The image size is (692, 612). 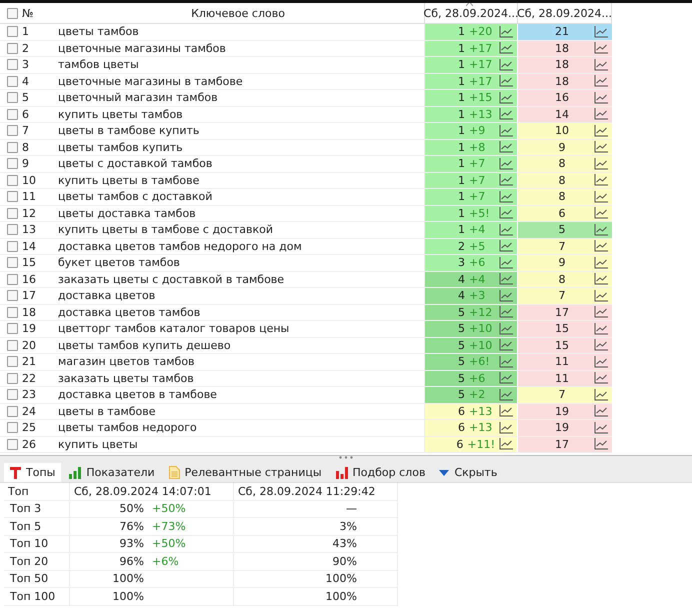 I want to click on position-cell: 10, so click(x=565, y=131).